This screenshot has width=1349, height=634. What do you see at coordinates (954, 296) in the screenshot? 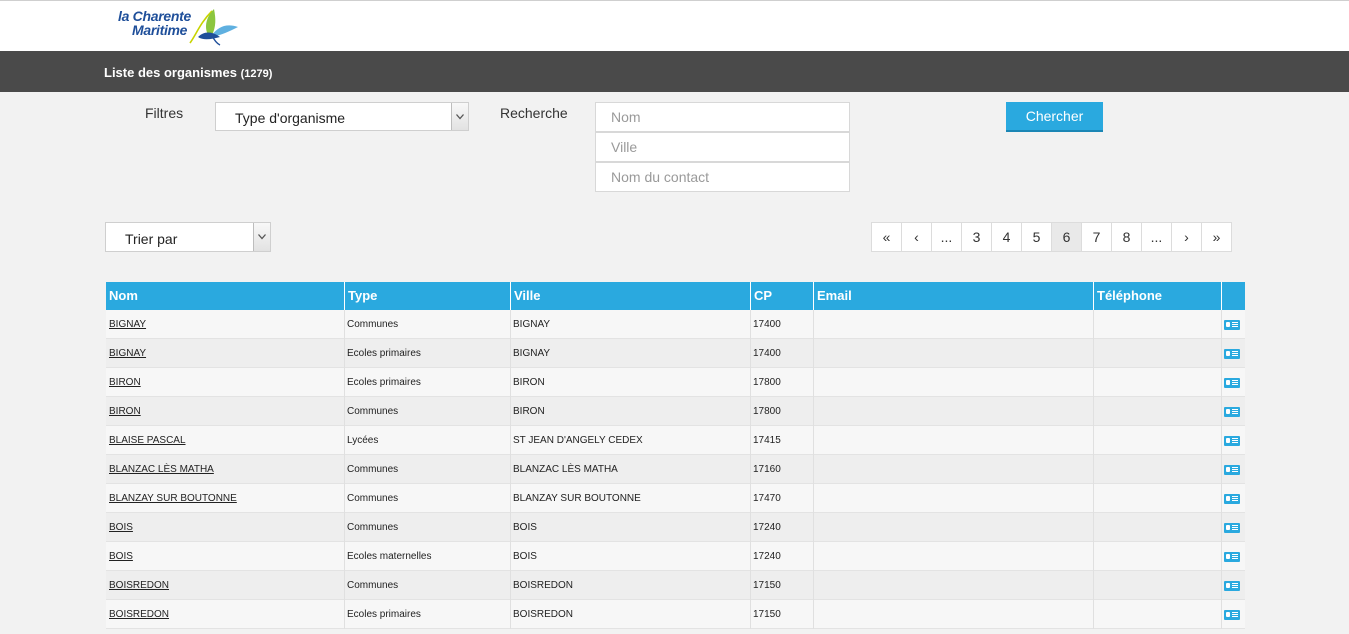
I see `column-header-email: Email` at bounding box center [954, 296].